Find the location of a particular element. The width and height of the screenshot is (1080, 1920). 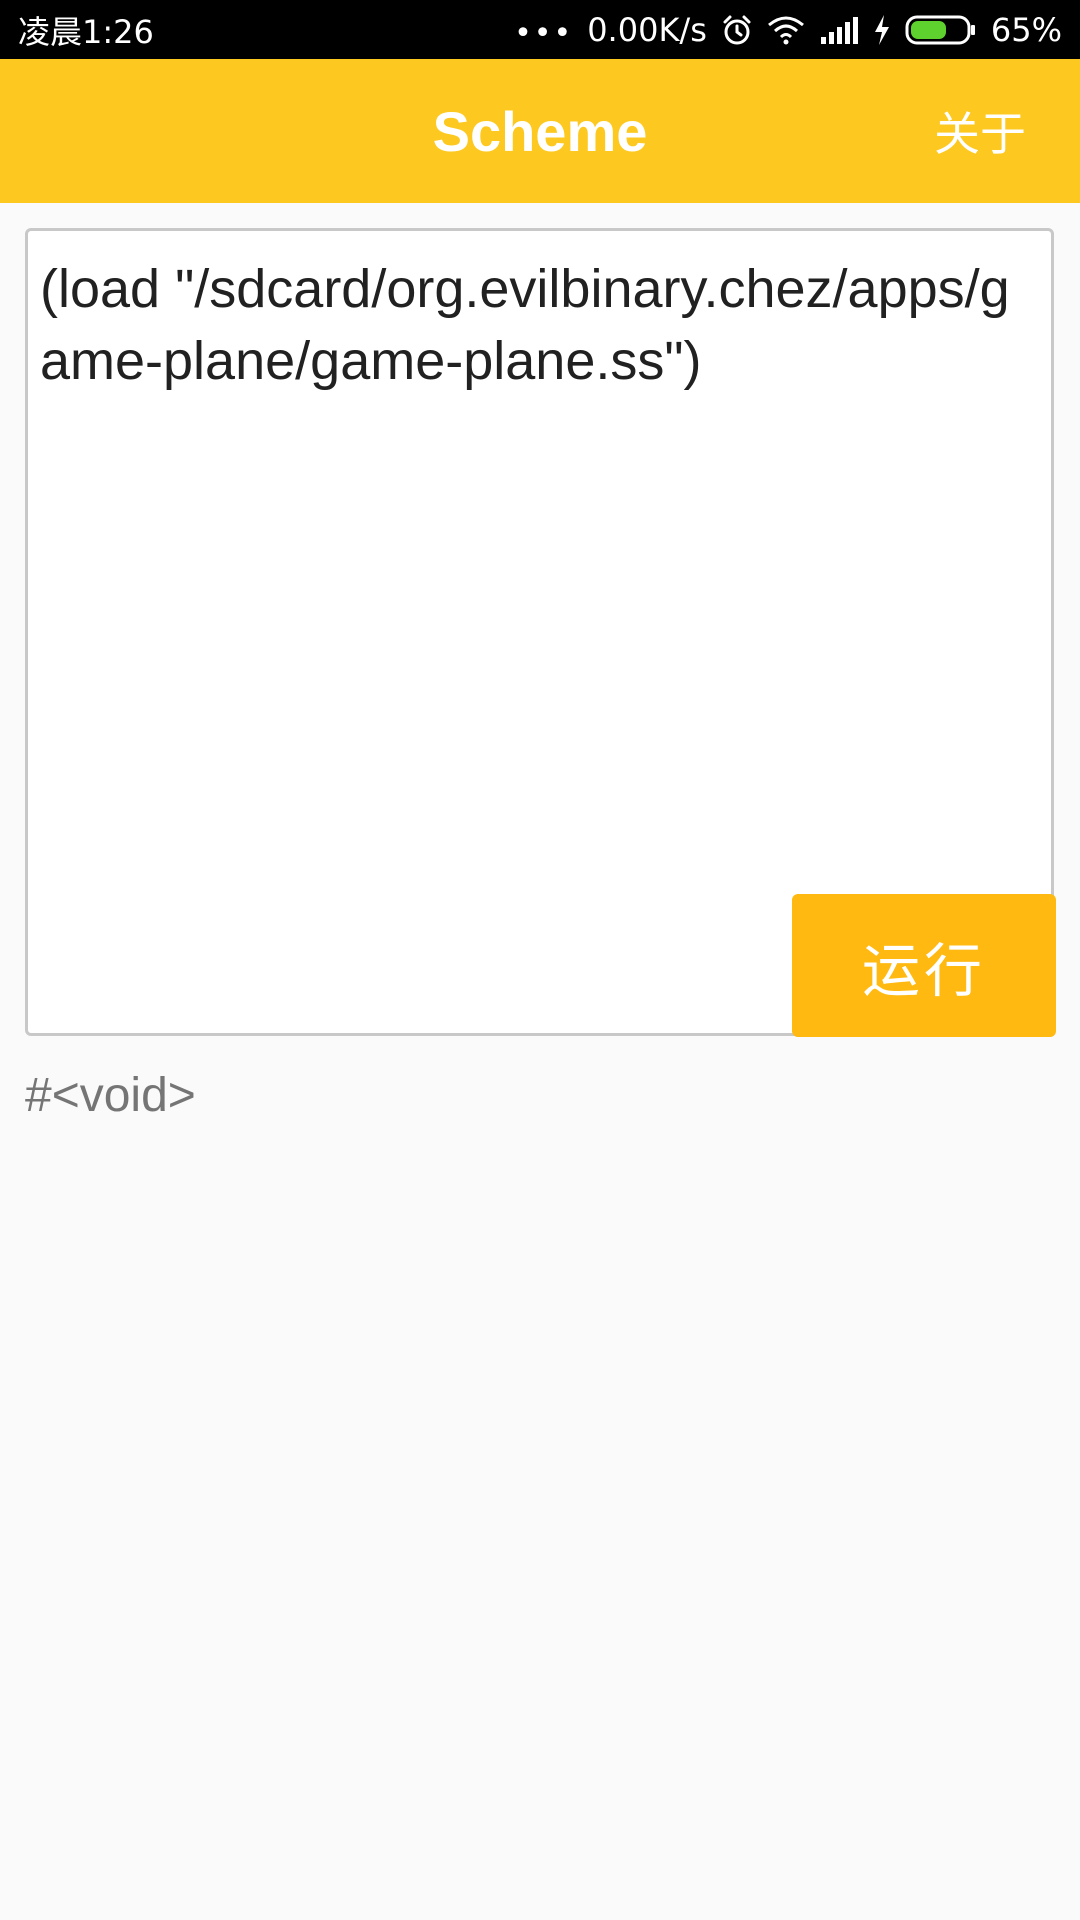

network-speed: 0.00K/s is located at coordinates (647, 29).